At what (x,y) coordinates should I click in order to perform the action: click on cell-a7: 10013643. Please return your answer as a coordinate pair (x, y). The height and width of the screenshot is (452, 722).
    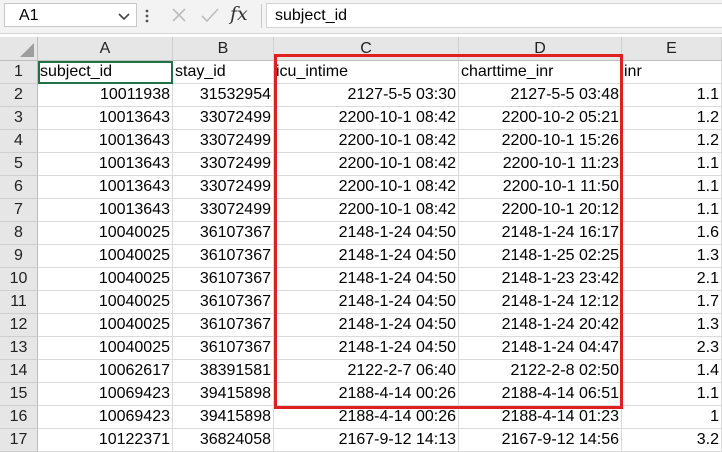
    Looking at the image, I should click on (105, 210).